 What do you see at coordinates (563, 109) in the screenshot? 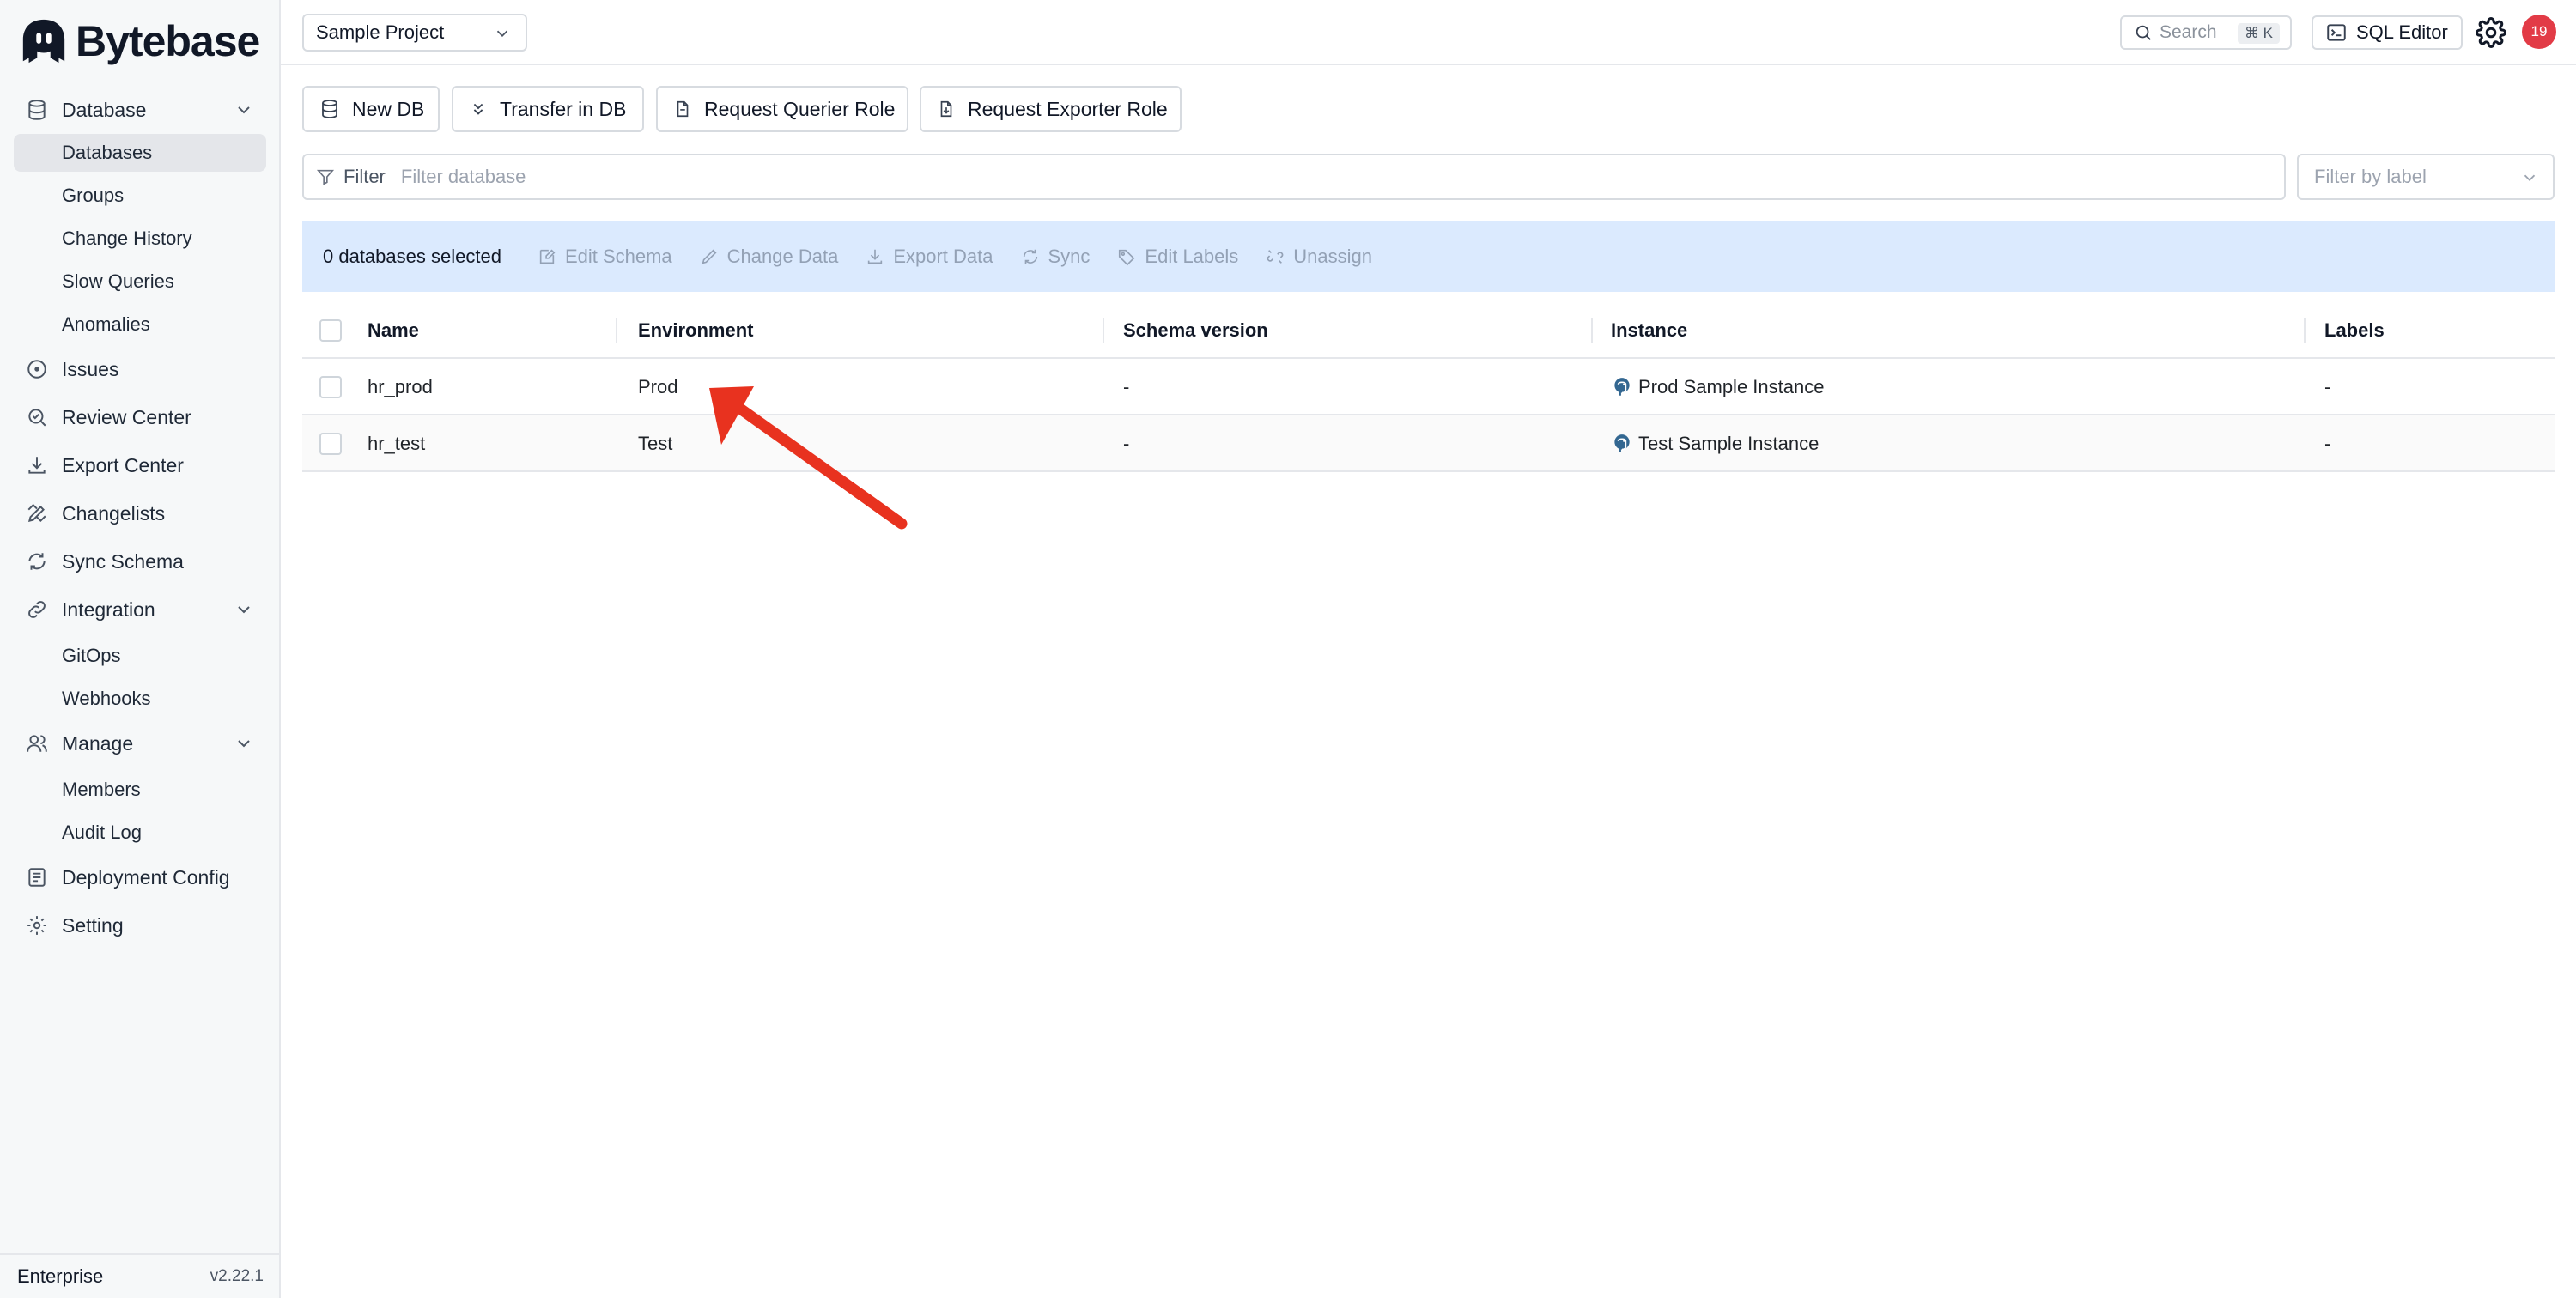
I see `transfer-in-db-label: Transfer in DB` at bounding box center [563, 109].